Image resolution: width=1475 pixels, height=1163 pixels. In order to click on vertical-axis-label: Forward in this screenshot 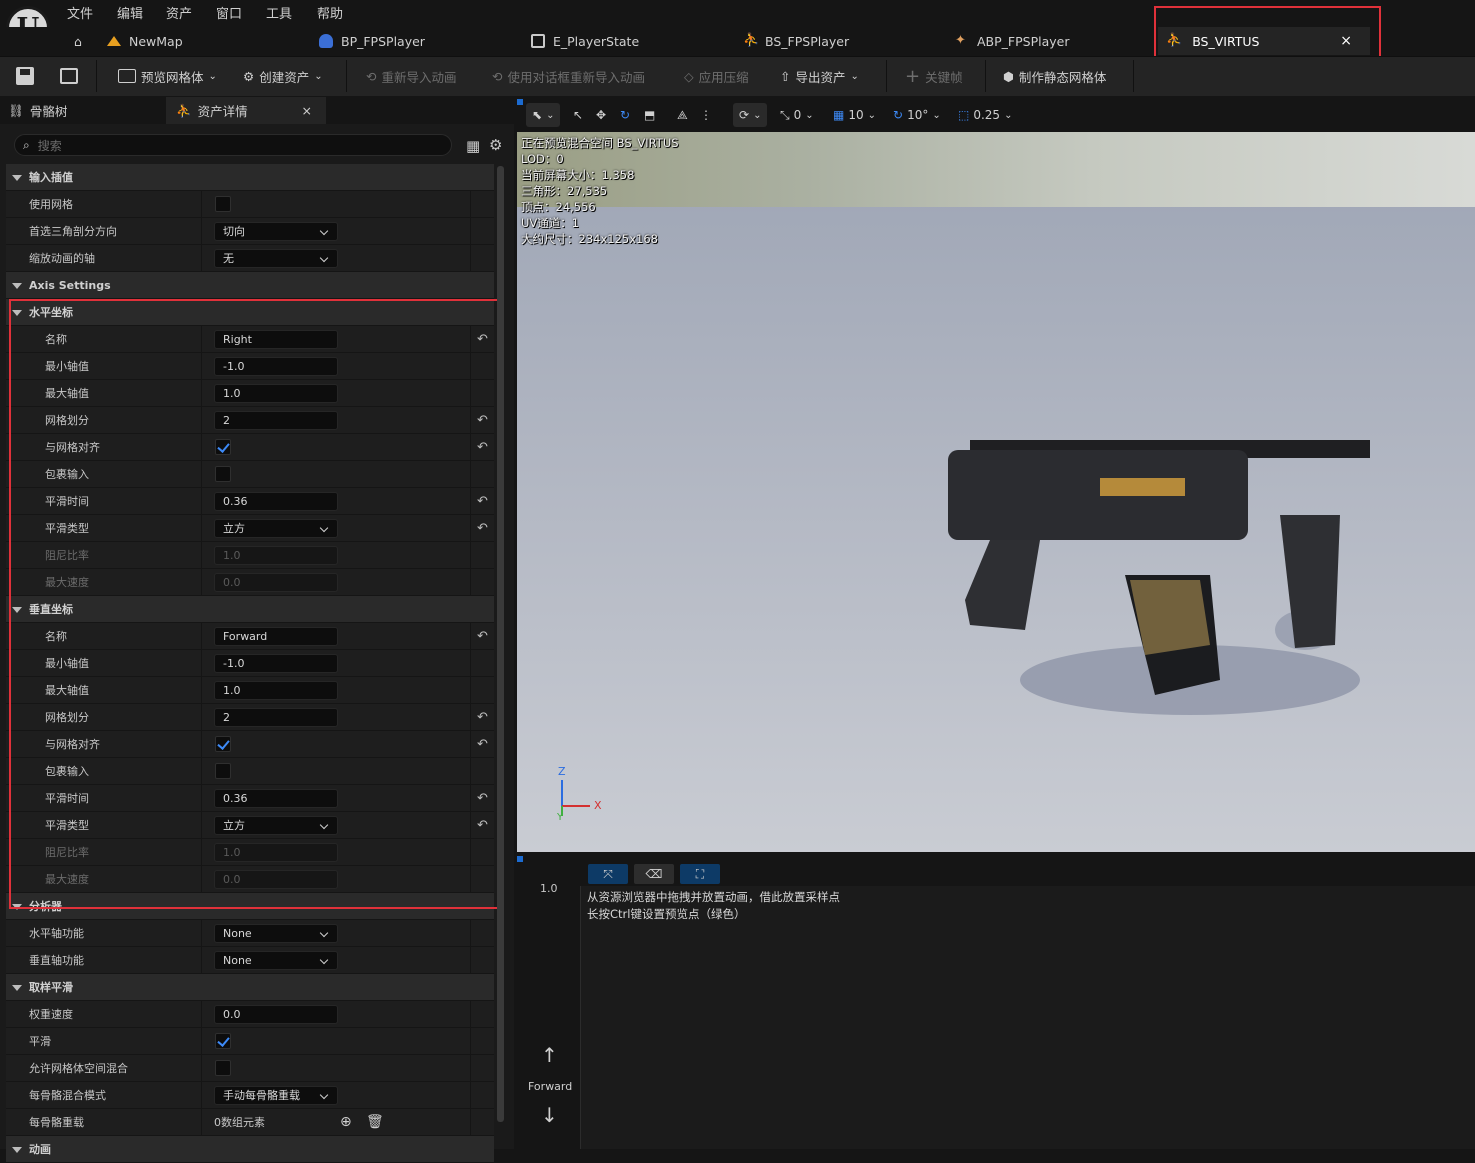, I will do `click(550, 1086)`.